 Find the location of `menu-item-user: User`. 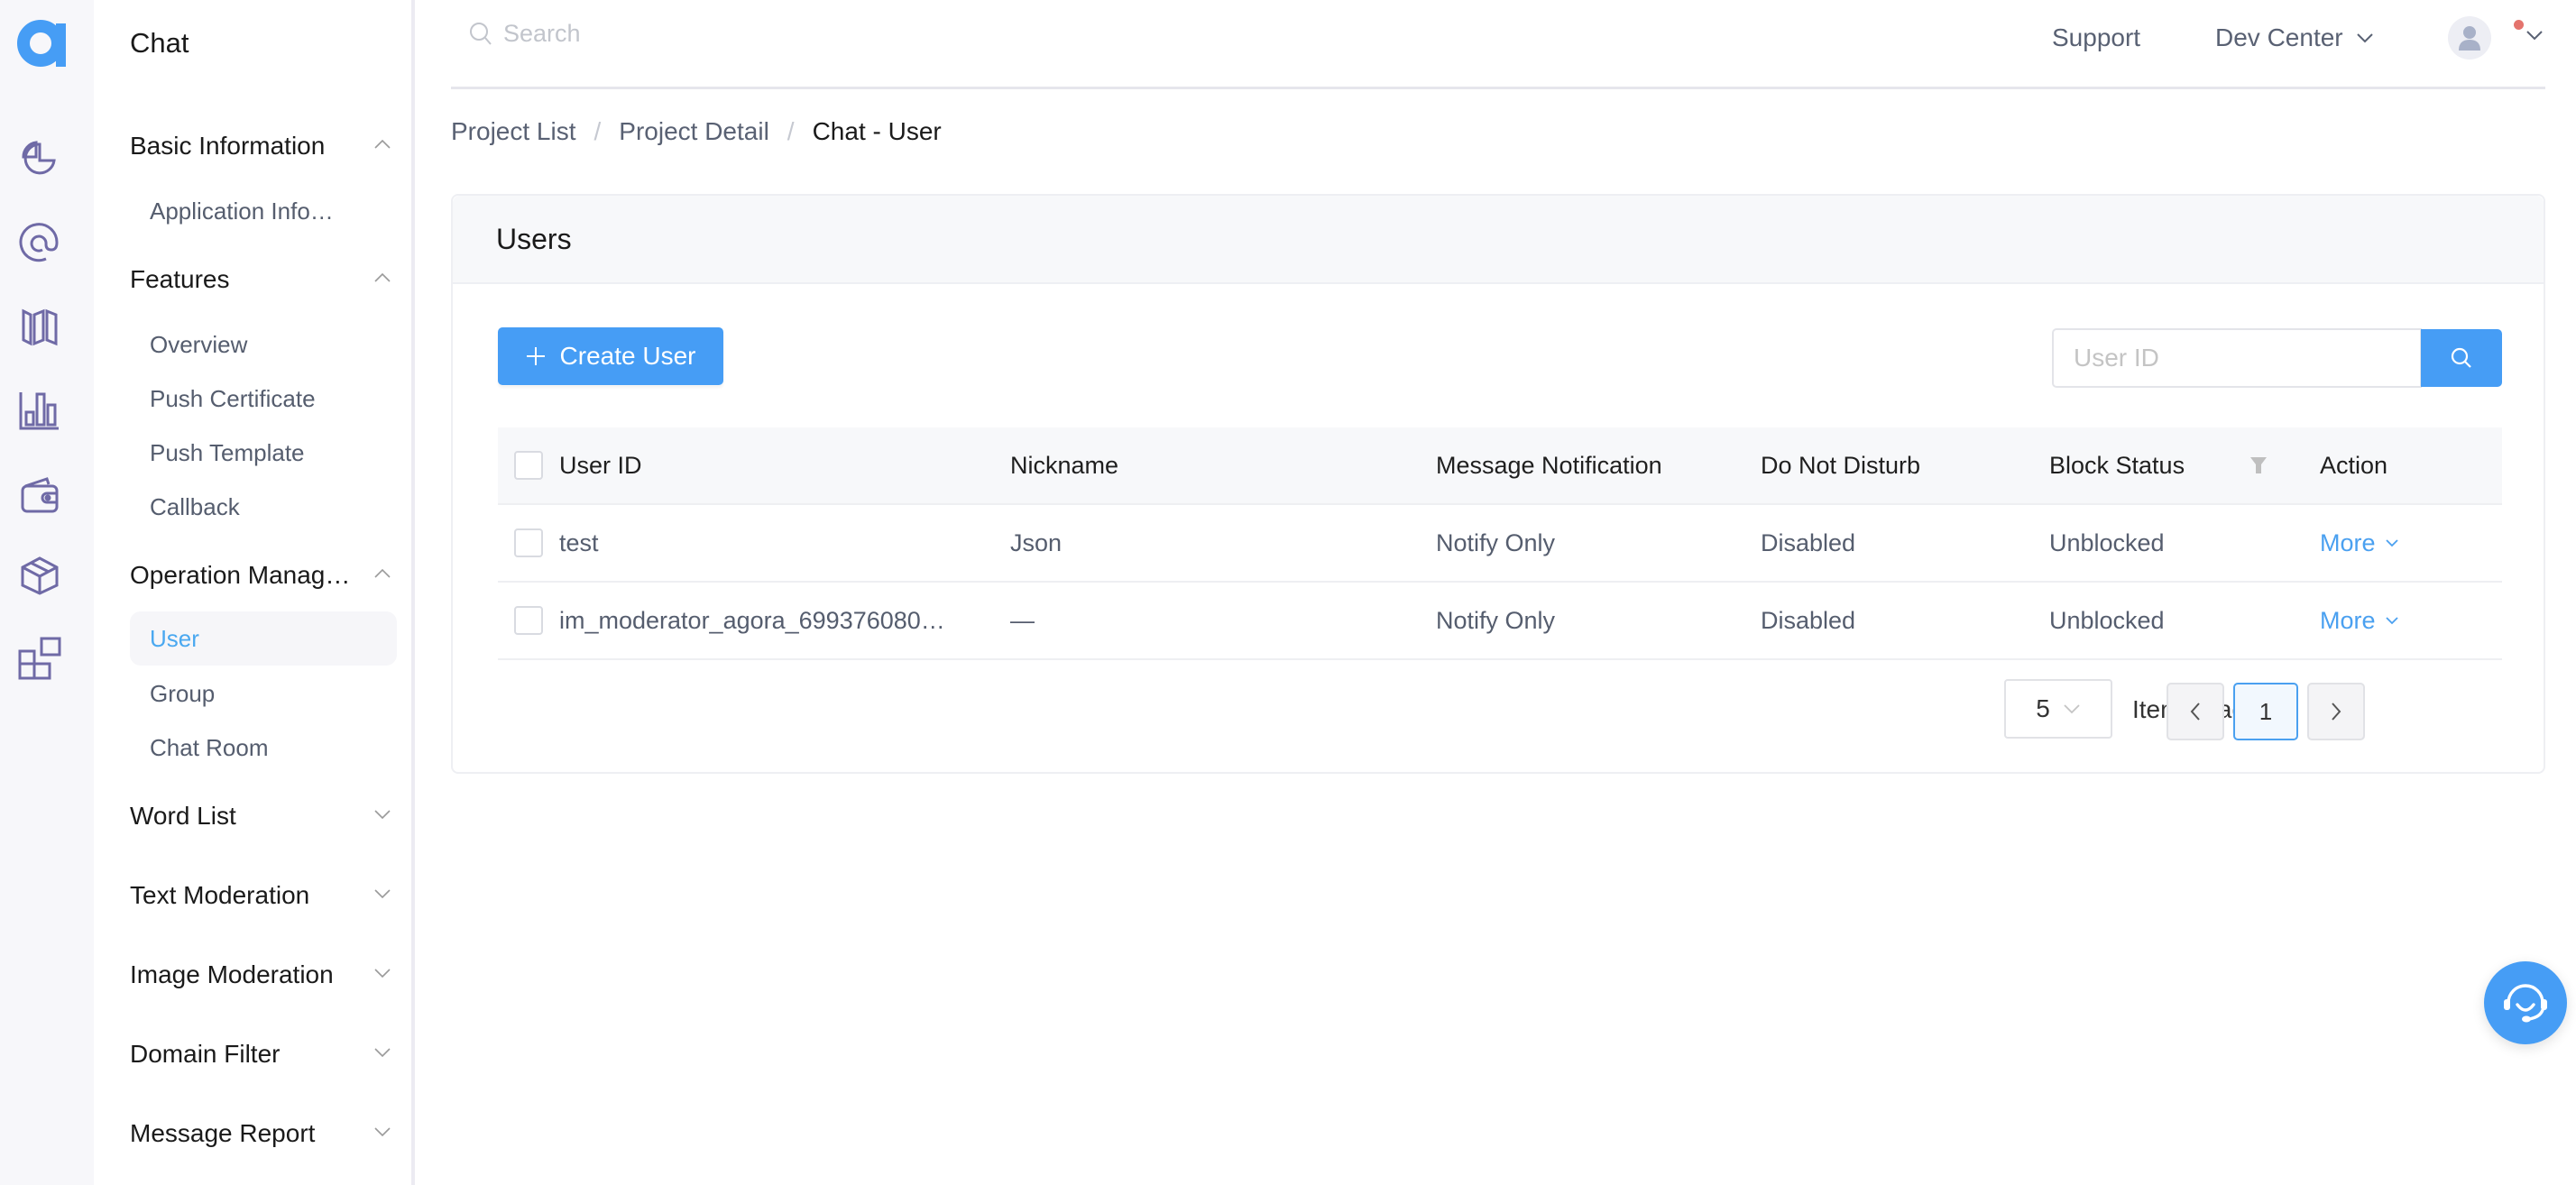

menu-item-user: User is located at coordinates (264, 638).